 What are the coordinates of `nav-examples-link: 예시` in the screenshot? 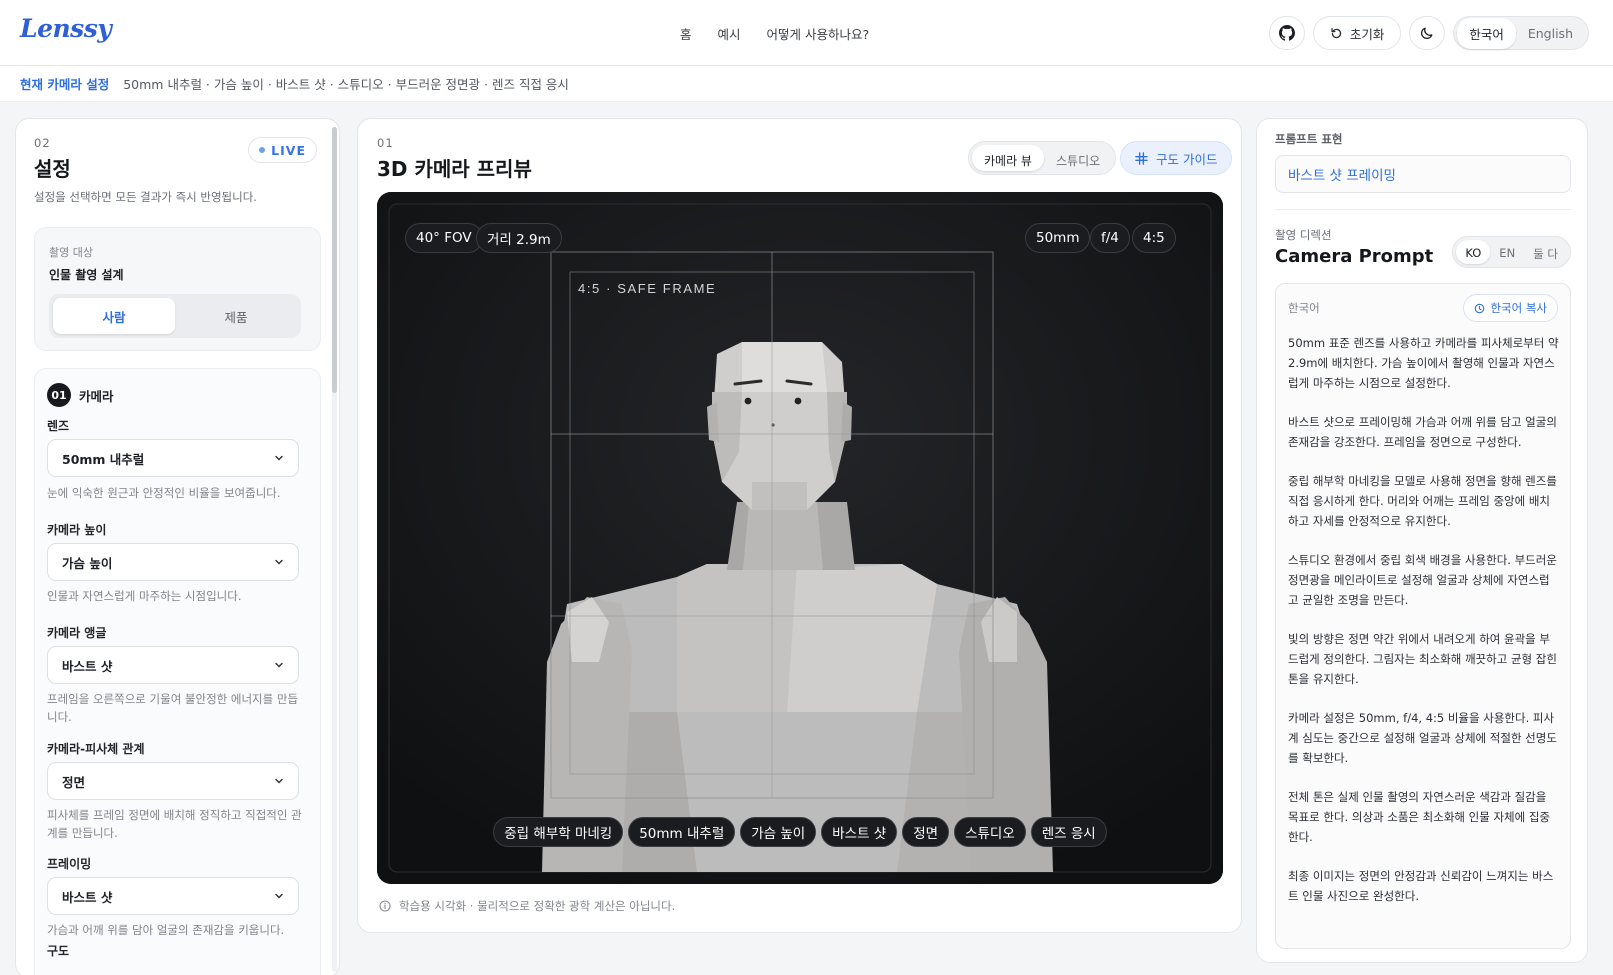 It's located at (729, 33).